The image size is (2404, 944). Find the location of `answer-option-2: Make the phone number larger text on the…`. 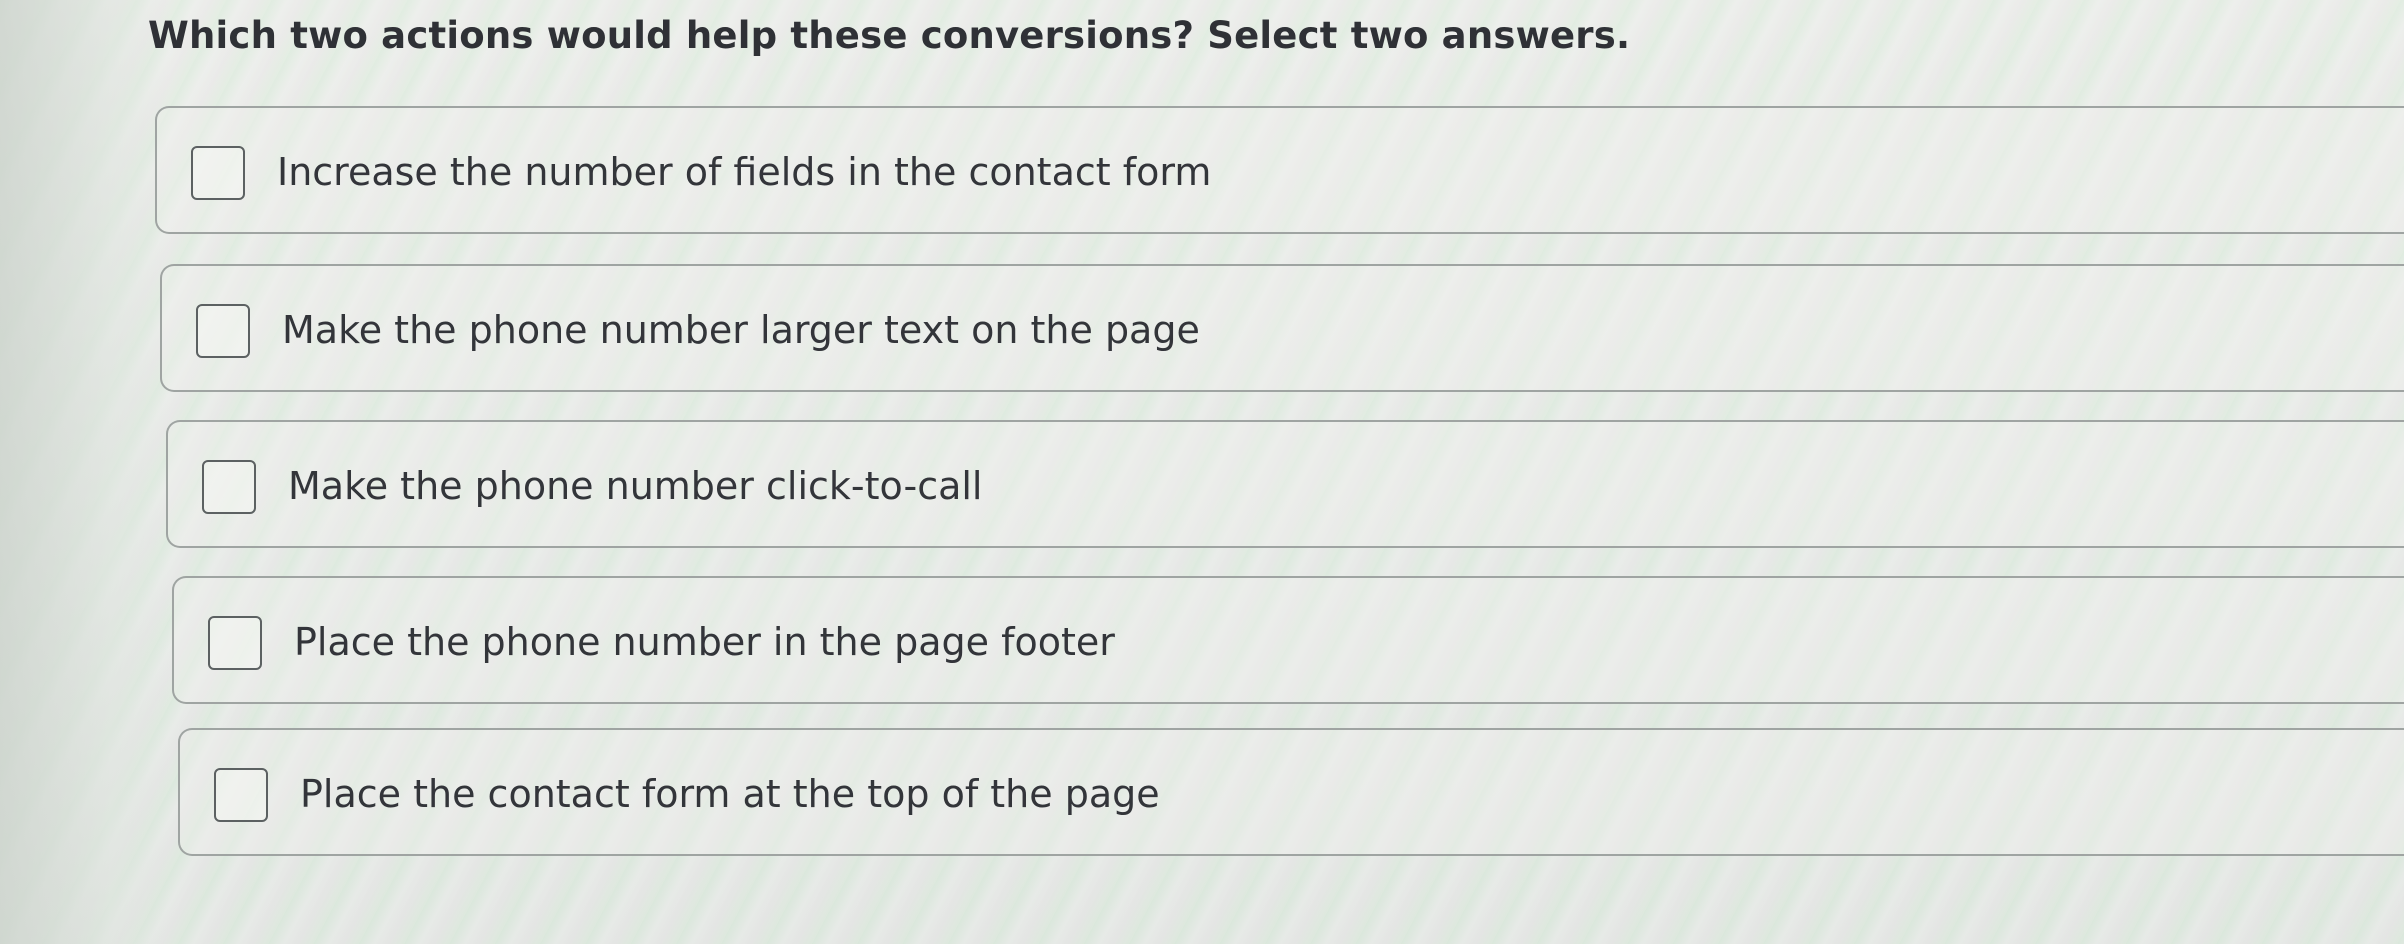

answer-option-2: Make the phone number larger text on the… is located at coordinates (1282, 328).